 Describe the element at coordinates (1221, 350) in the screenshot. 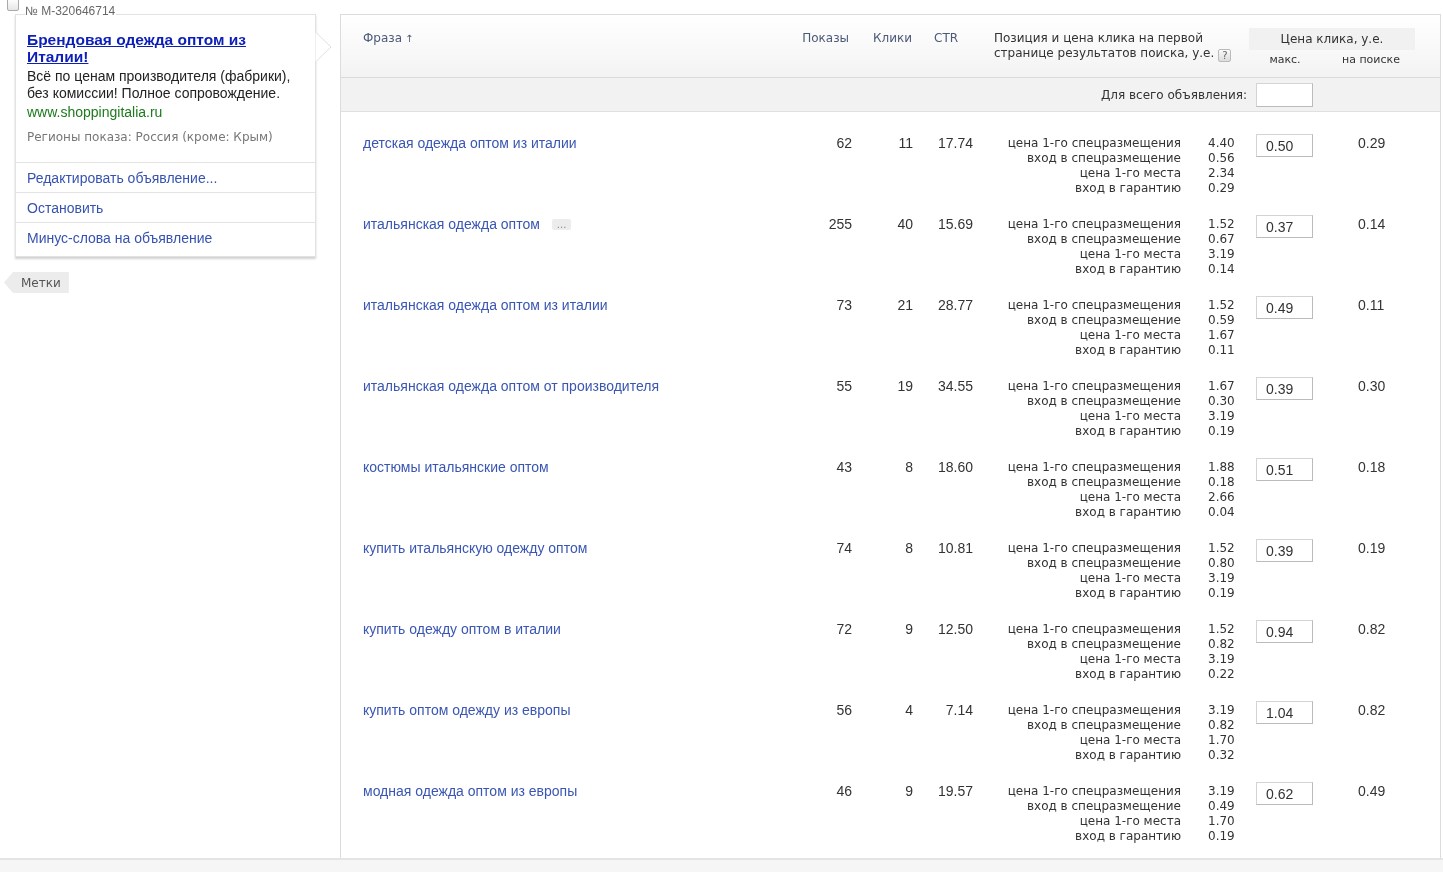

I see `position-value: 0.11` at that location.